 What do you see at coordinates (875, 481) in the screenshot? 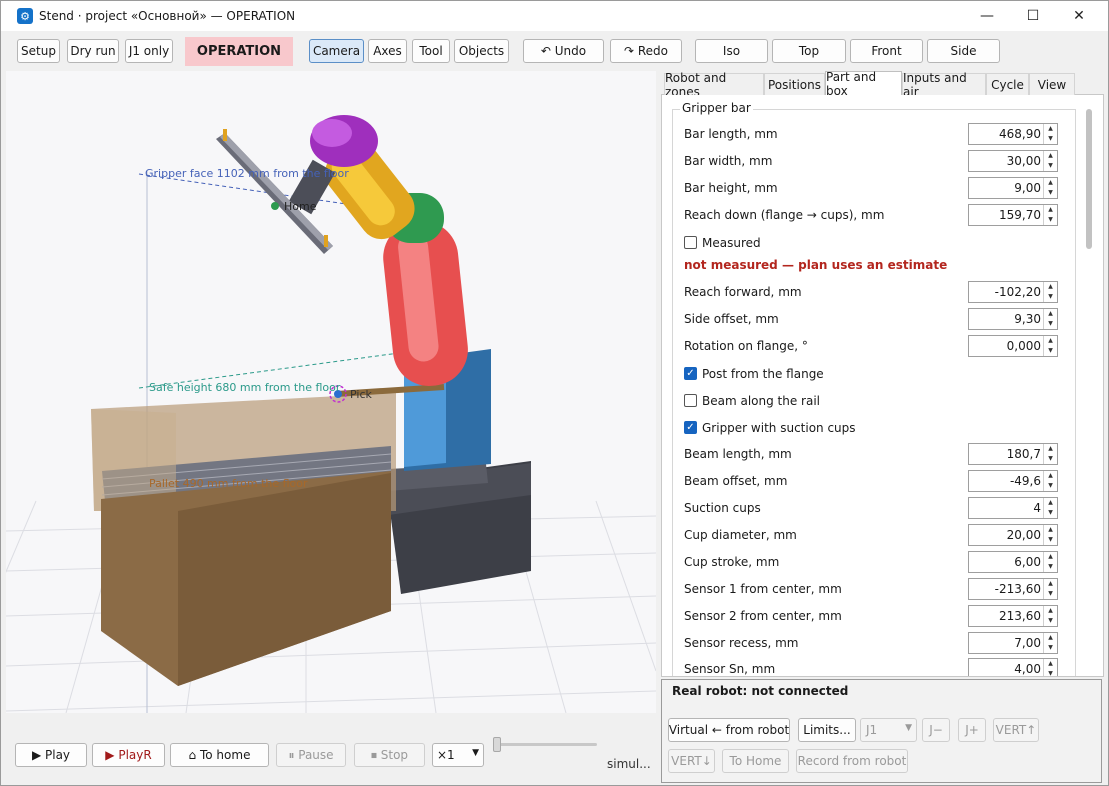
I see `beam-offset-row: Beam offset, mm -49,6 ▲ ▼` at bounding box center [875, 481].